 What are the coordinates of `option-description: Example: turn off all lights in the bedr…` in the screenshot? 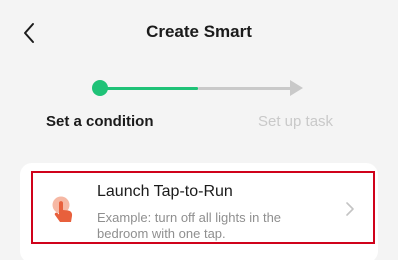 It's located at (189, 225).